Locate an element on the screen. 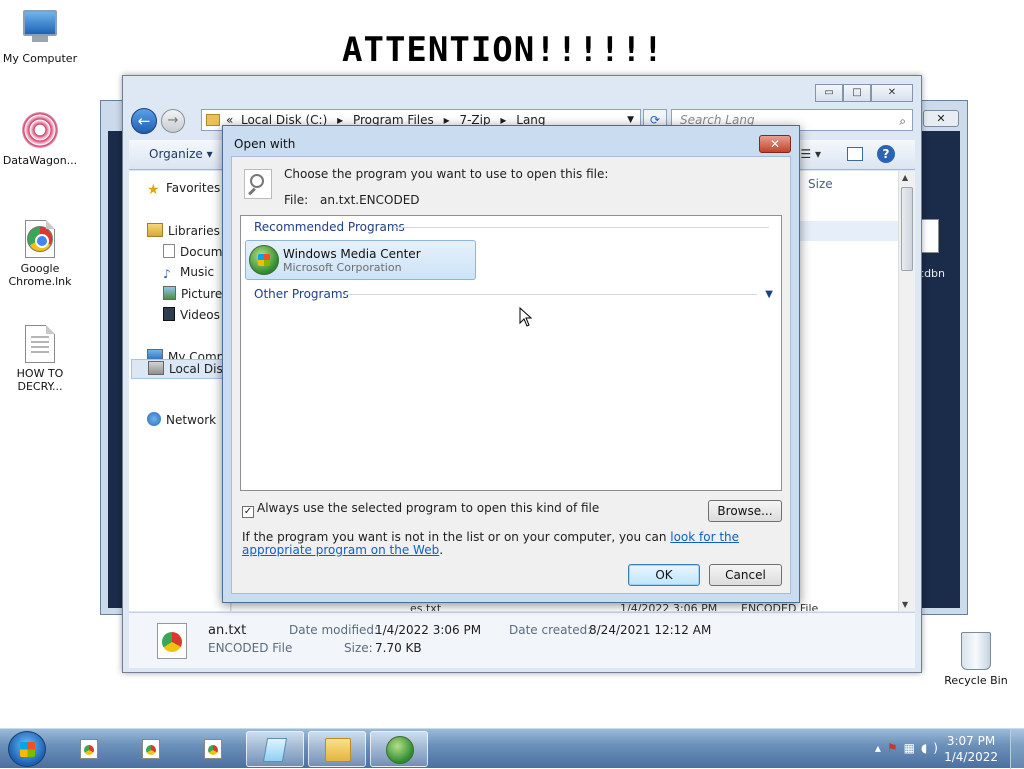  speaker-icon: ◖) is located at coordinates (932, 748).